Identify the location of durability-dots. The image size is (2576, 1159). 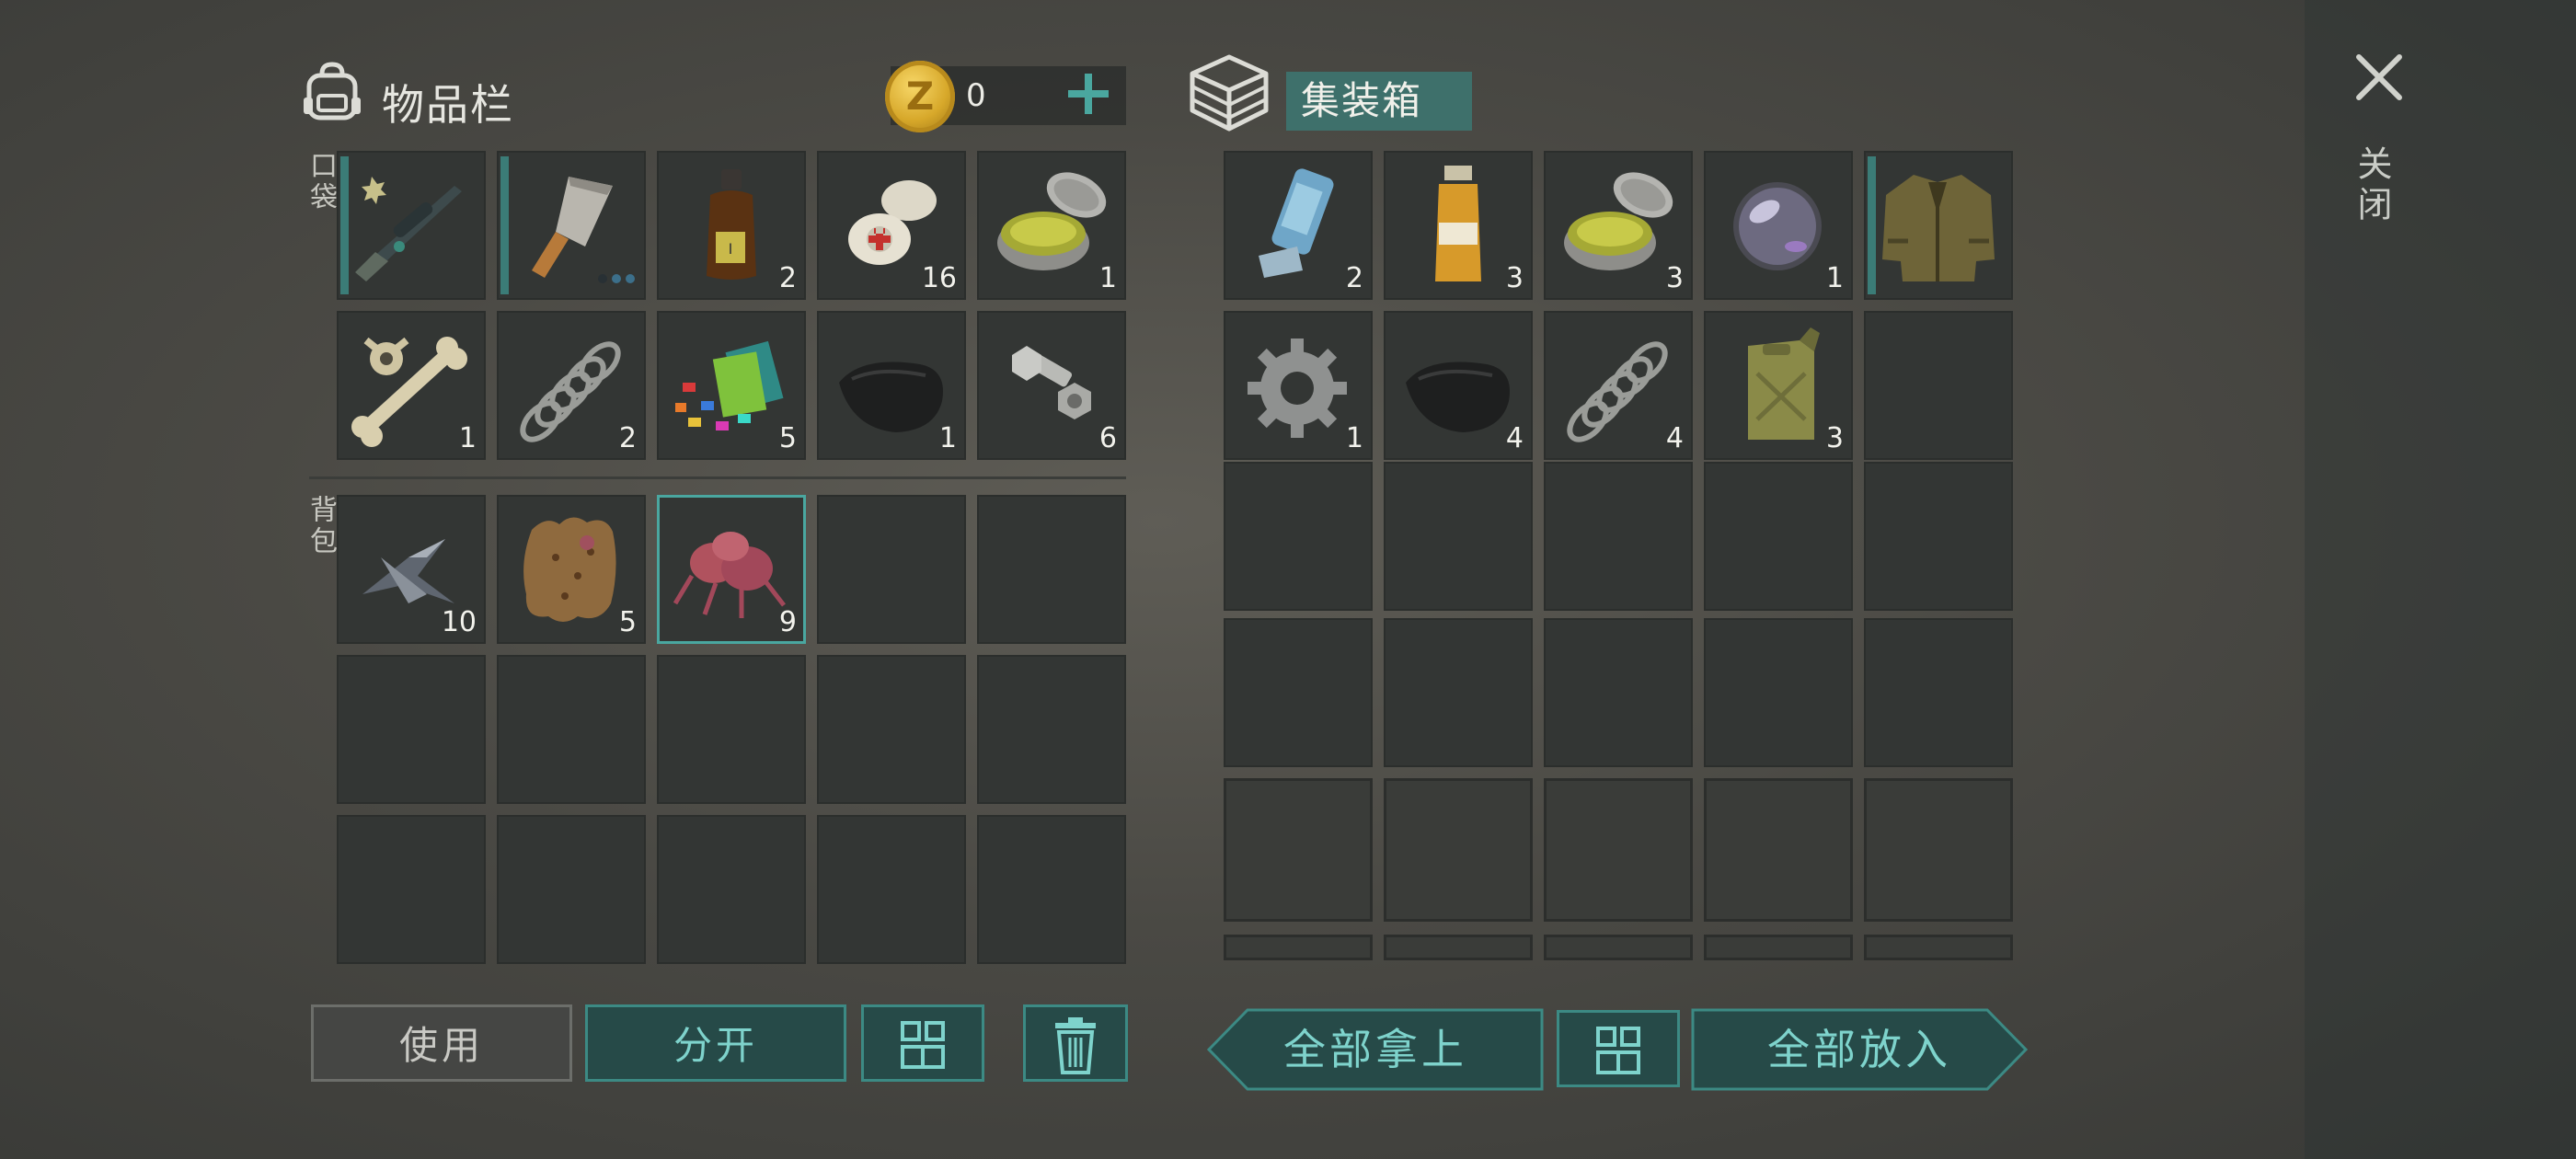
(614, 278).